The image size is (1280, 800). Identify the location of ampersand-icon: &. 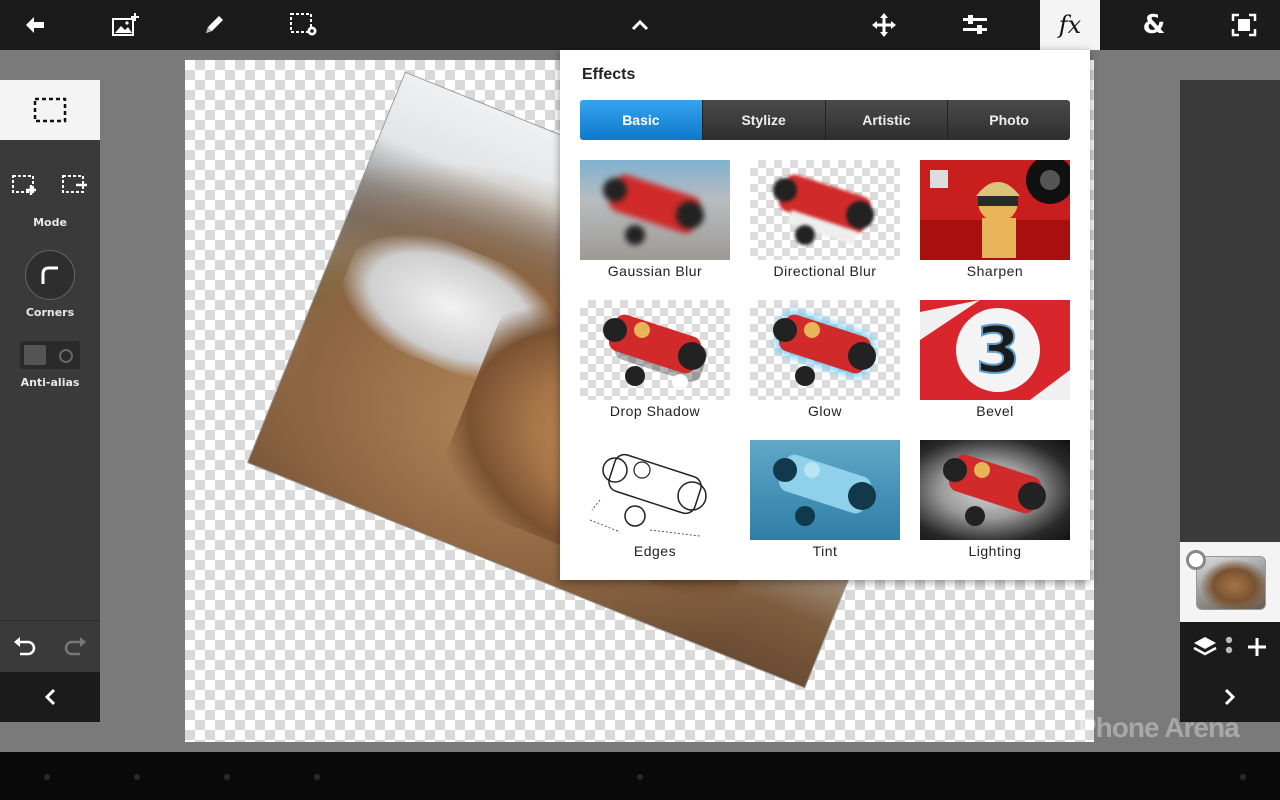
(1154, 25).